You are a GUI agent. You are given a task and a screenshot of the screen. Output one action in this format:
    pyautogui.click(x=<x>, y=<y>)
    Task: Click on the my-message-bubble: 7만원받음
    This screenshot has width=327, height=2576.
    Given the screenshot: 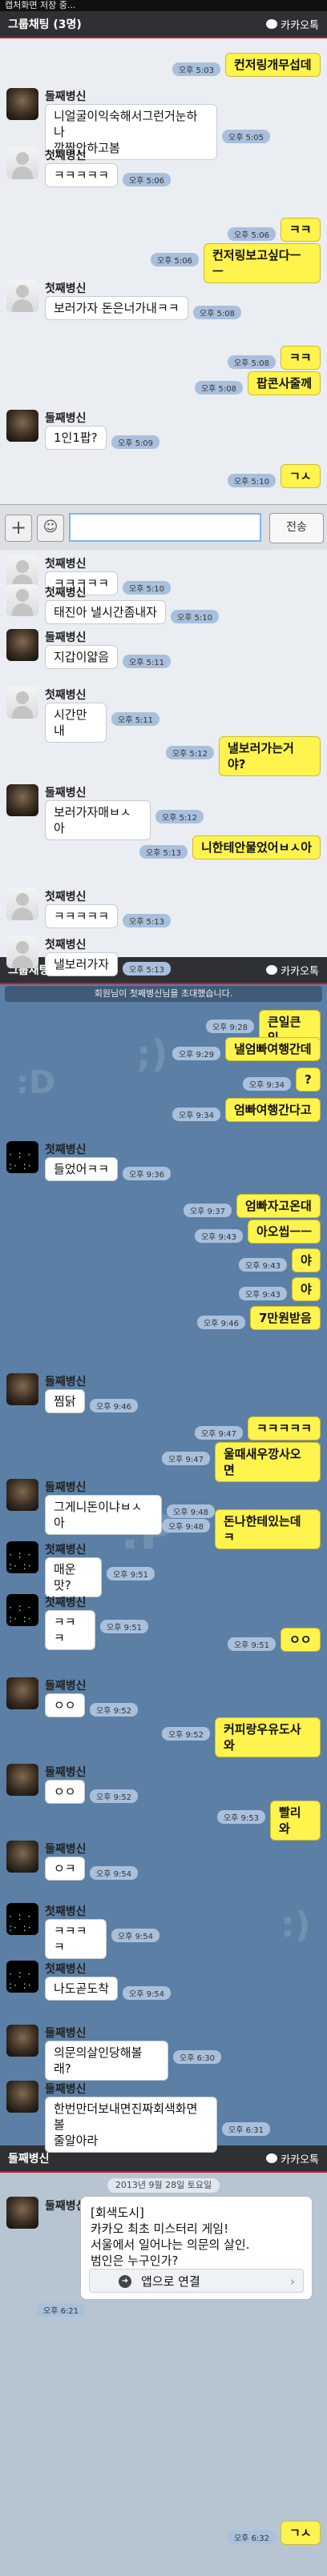 What is the action you would take?
    pyautogui.click(x=286, y=1318)
    